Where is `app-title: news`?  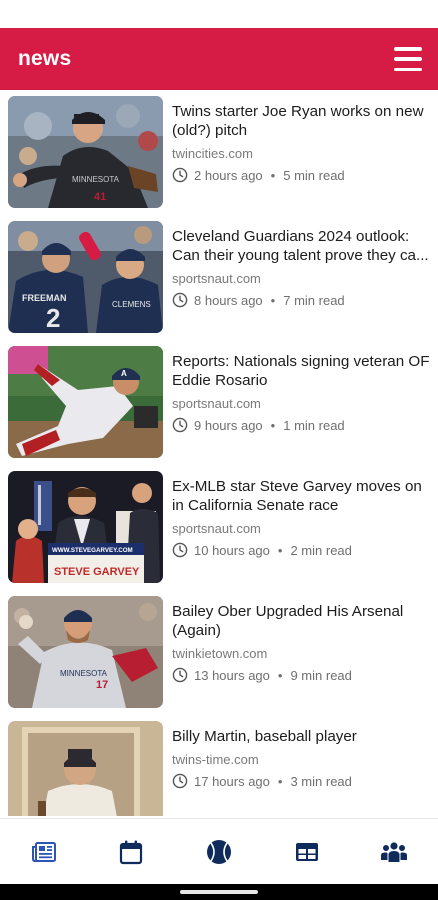 app-title: news is located at coordinates (45, 58).